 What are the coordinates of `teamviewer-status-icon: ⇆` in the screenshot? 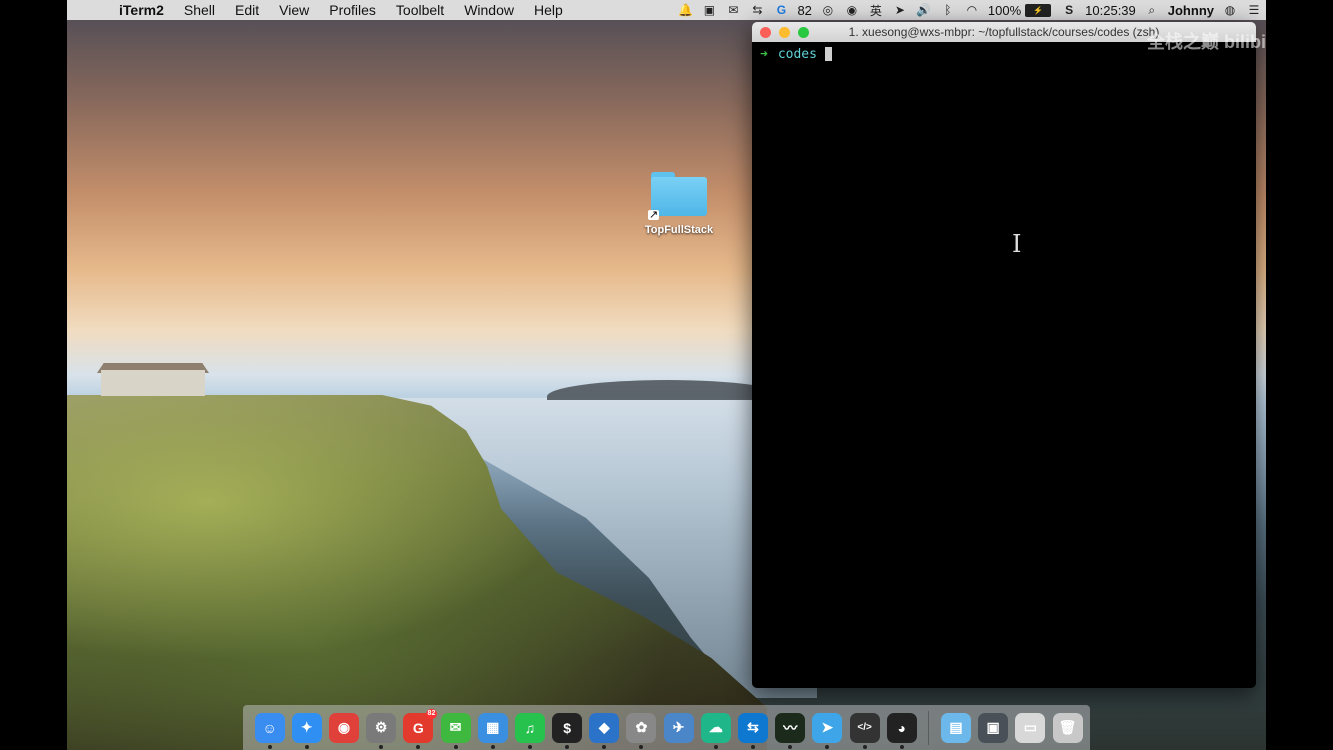 It's located at (757, 10).